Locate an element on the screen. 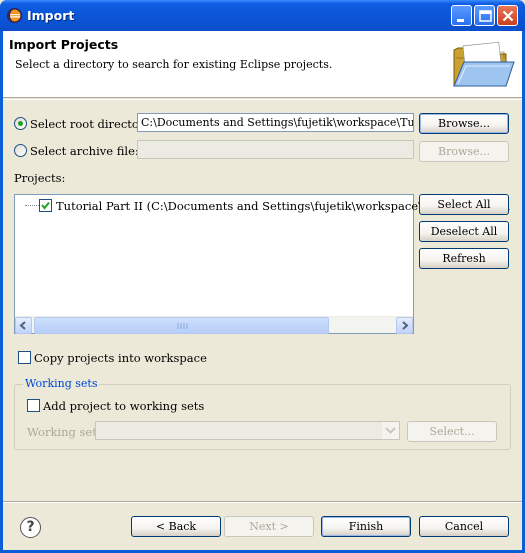 The image size is (525, 553). title-bar: Import is located at coordinates (262, 15).